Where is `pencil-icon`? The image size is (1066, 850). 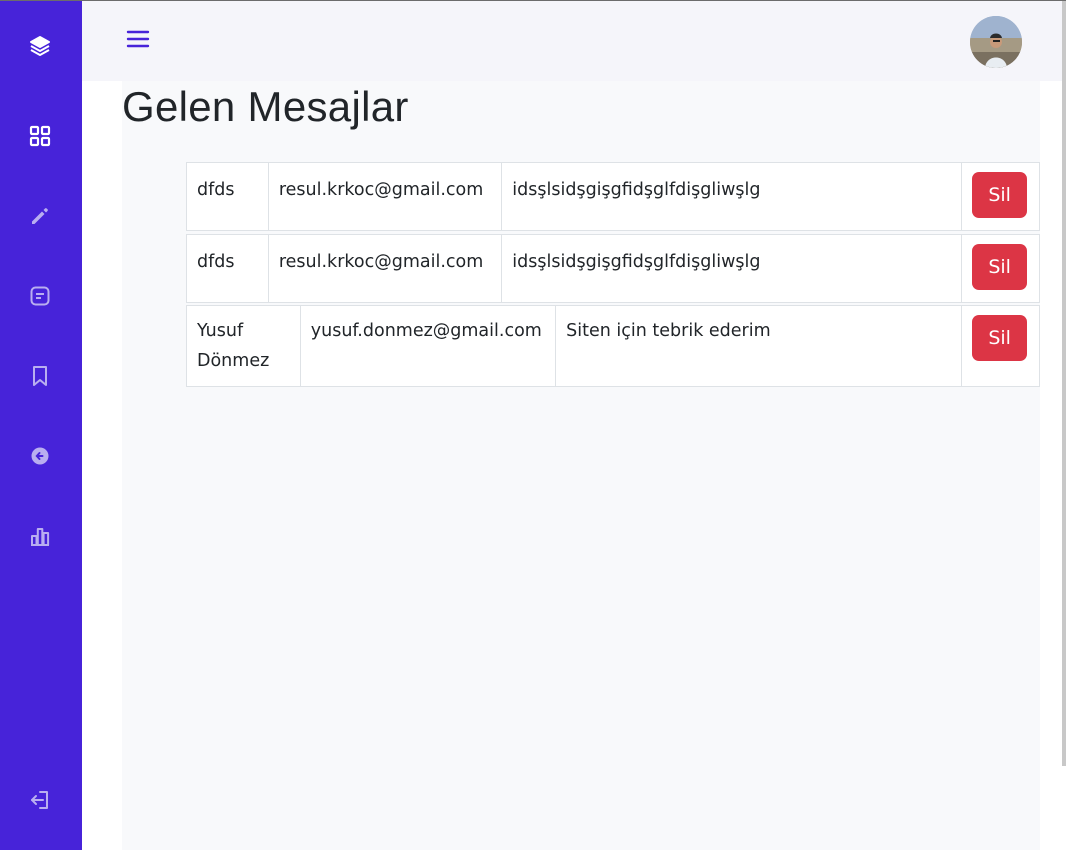 pencil-icon is located at coordinates (40, 216).